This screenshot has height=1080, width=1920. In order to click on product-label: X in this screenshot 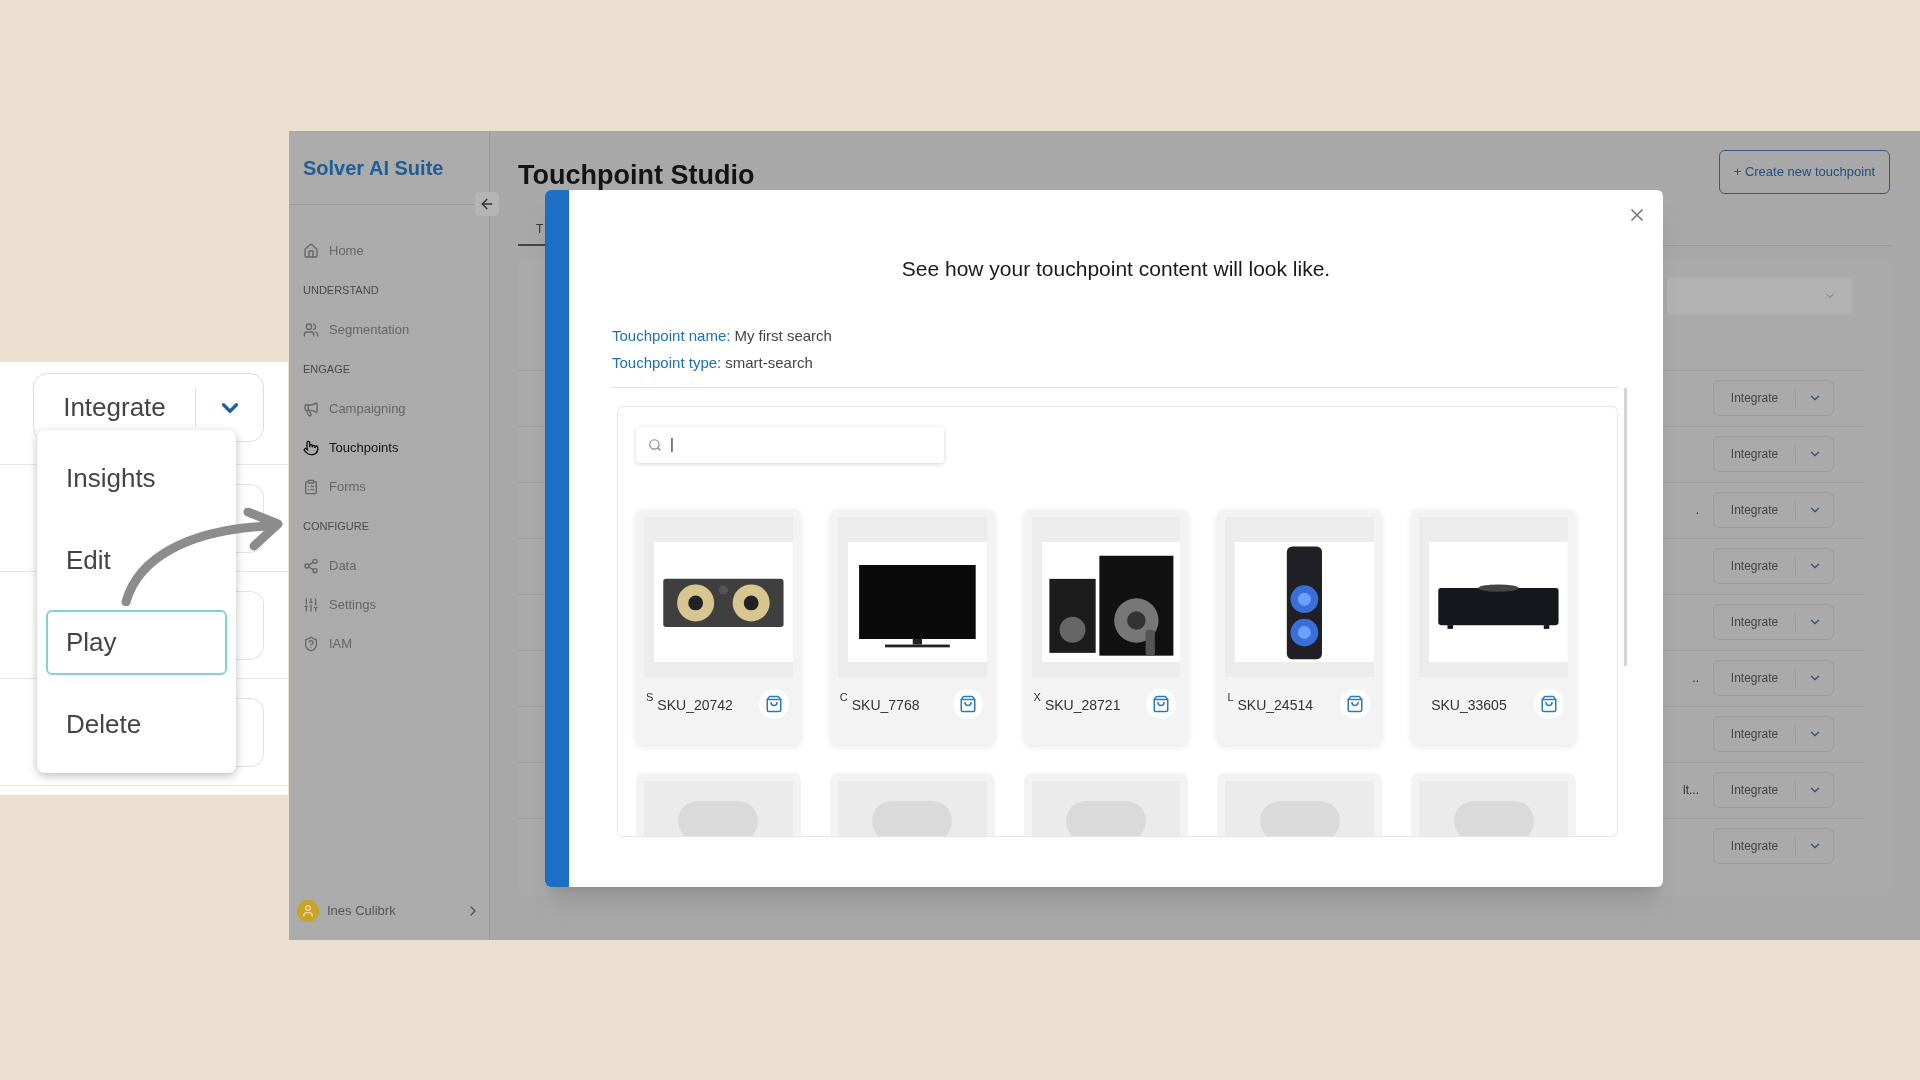, I will do `click(1037, 697)`.